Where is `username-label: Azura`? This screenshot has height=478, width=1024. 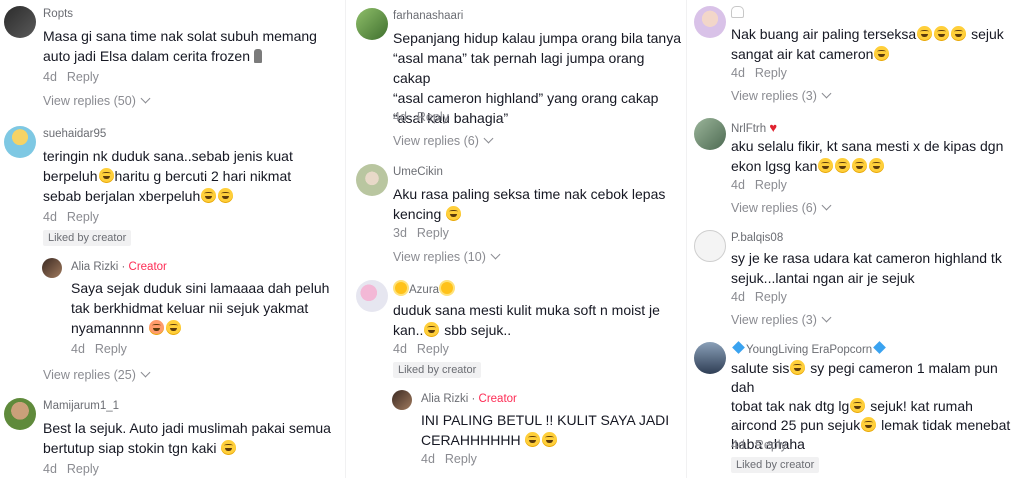
username-label: Azura is located at coordinates (424, 290).